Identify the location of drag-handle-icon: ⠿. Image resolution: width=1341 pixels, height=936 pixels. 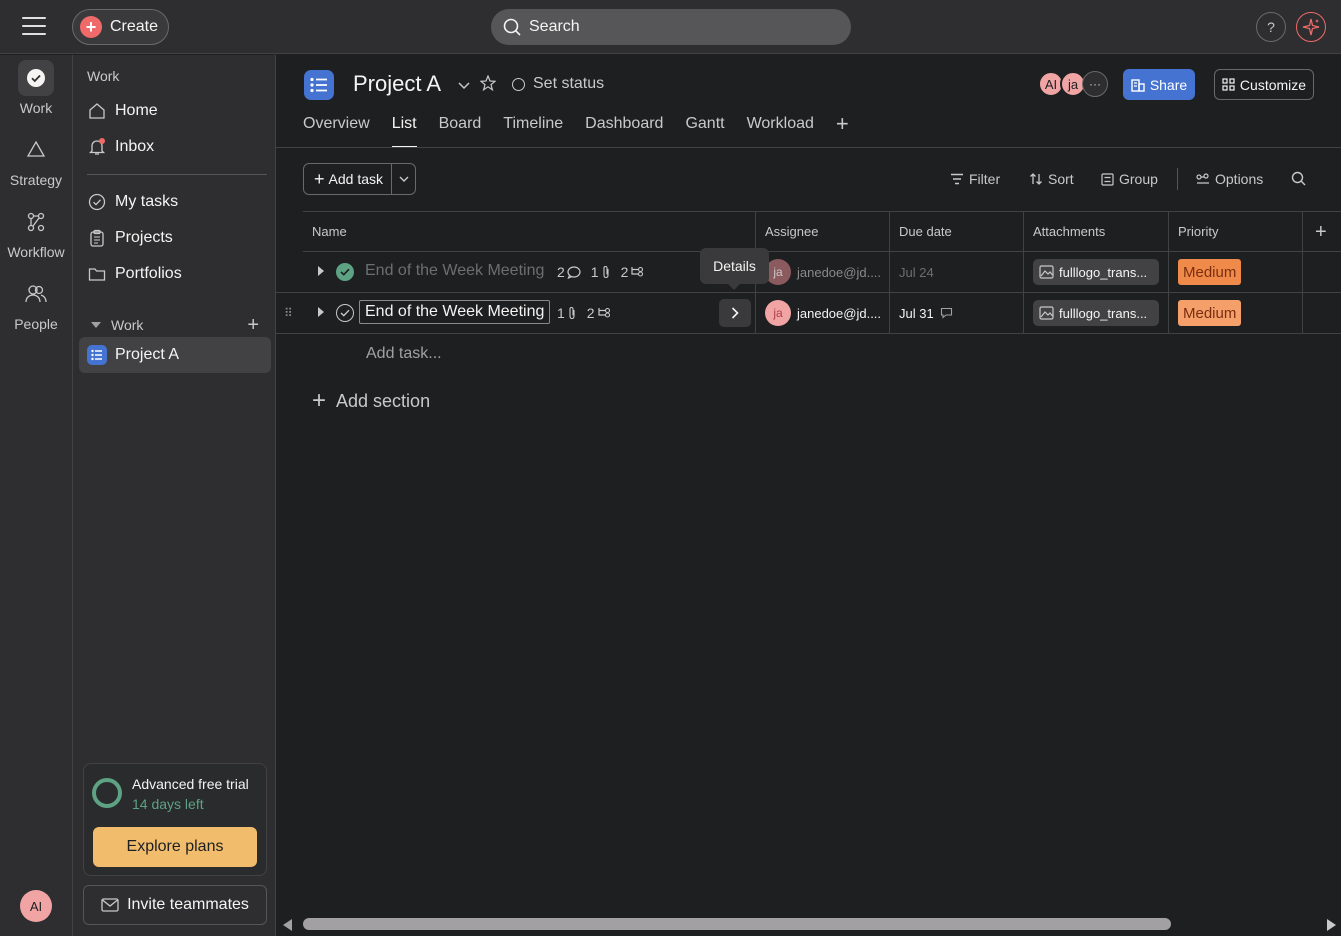
(288, 313).